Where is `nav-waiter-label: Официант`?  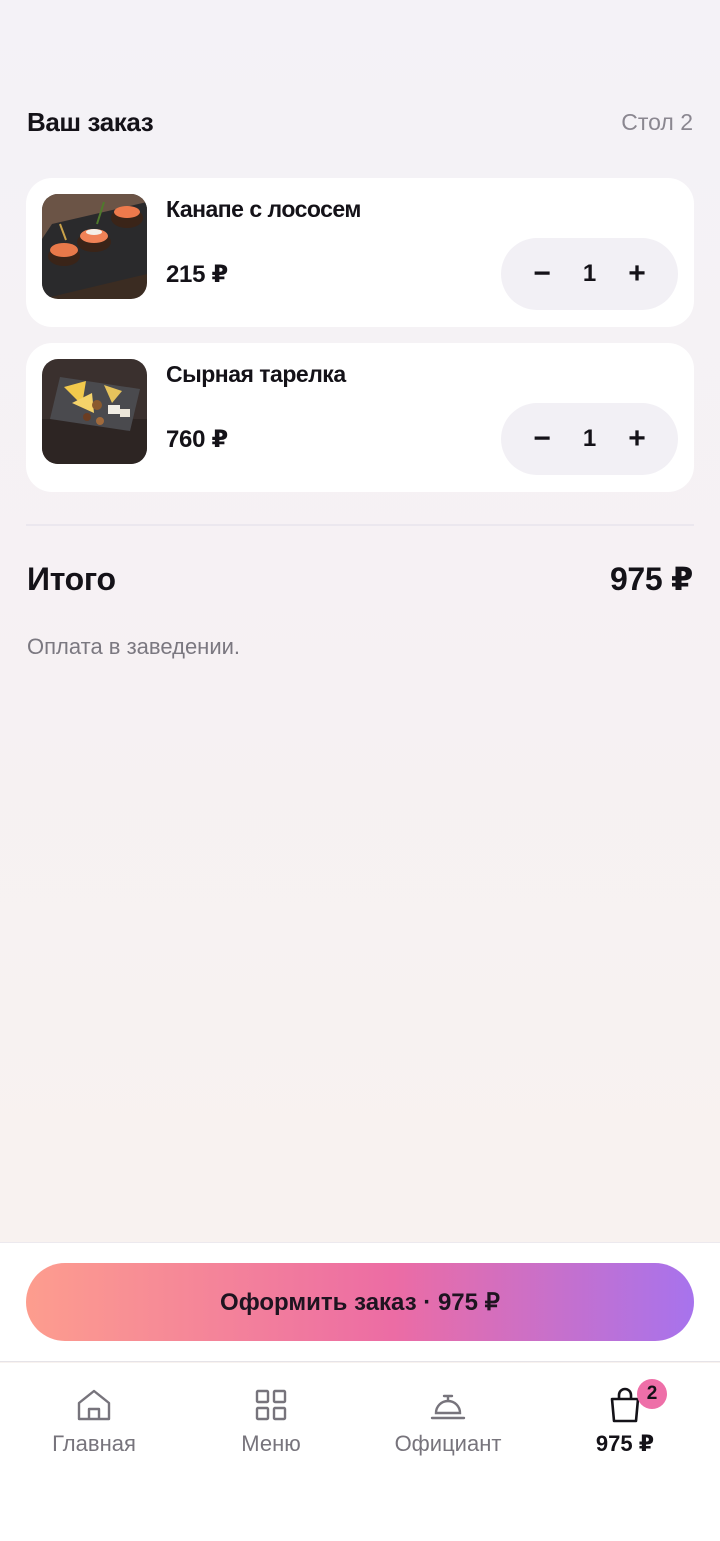
nav-waiter-label: Официант is located at coordinates (448, 1443).